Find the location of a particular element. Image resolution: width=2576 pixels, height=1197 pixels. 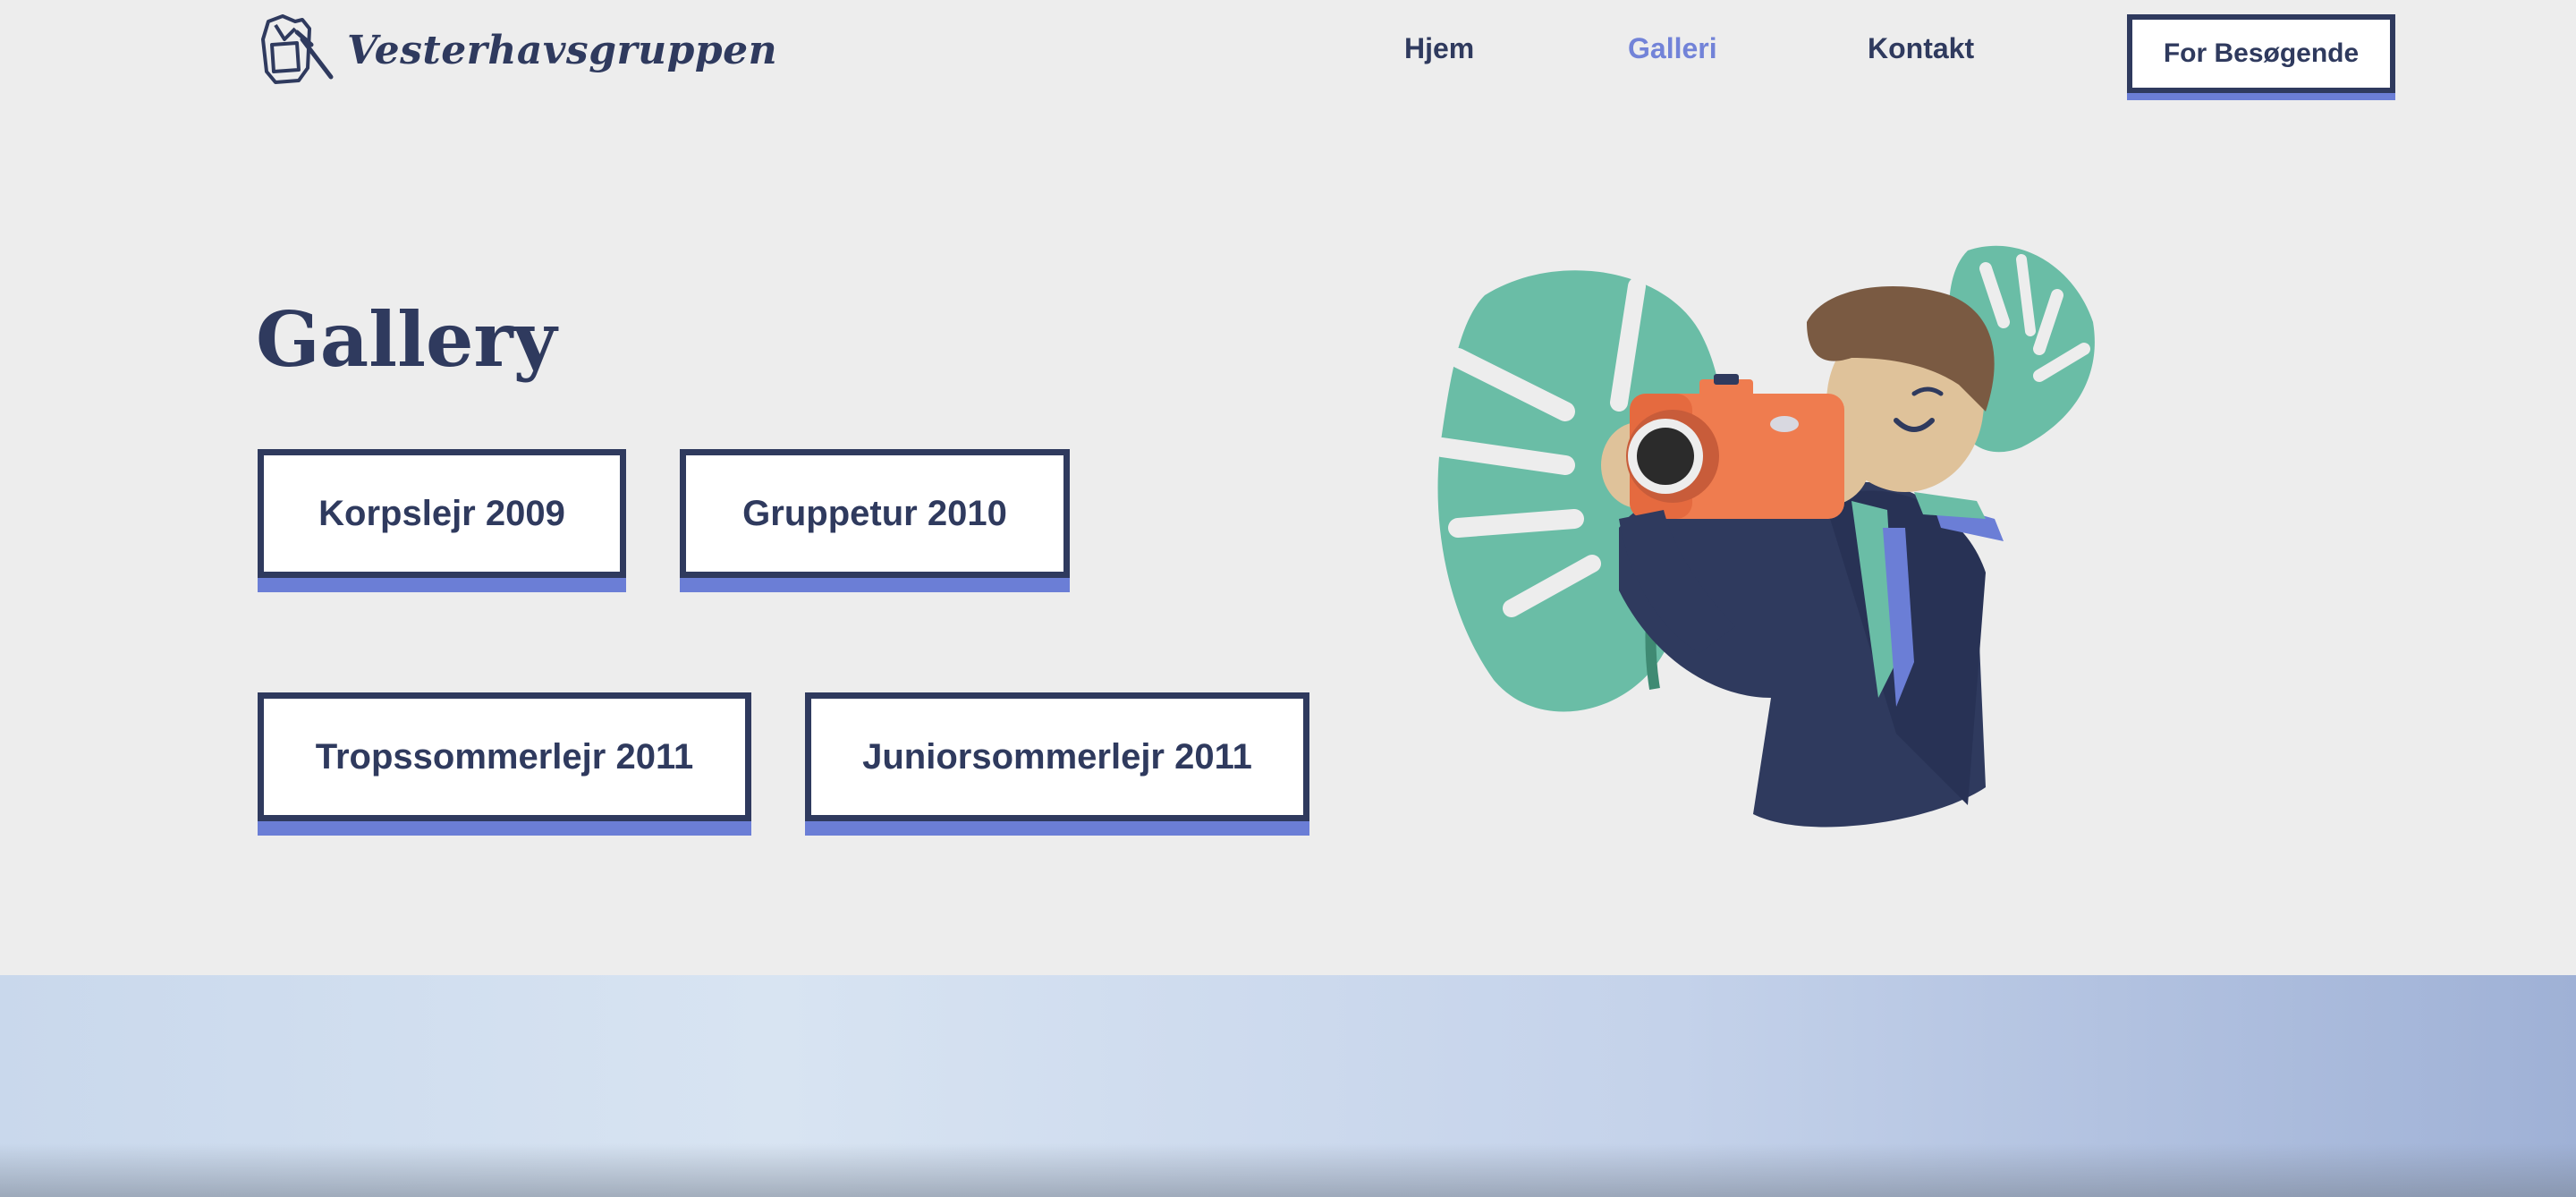

page-title: Gallery is located at coordinates (406, 339).